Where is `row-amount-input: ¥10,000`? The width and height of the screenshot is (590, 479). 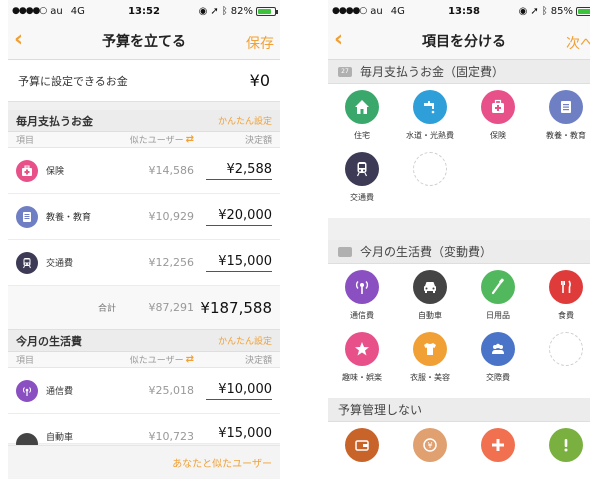 row-amount-input: ¥10,000 is located at coordinates (239, 391).